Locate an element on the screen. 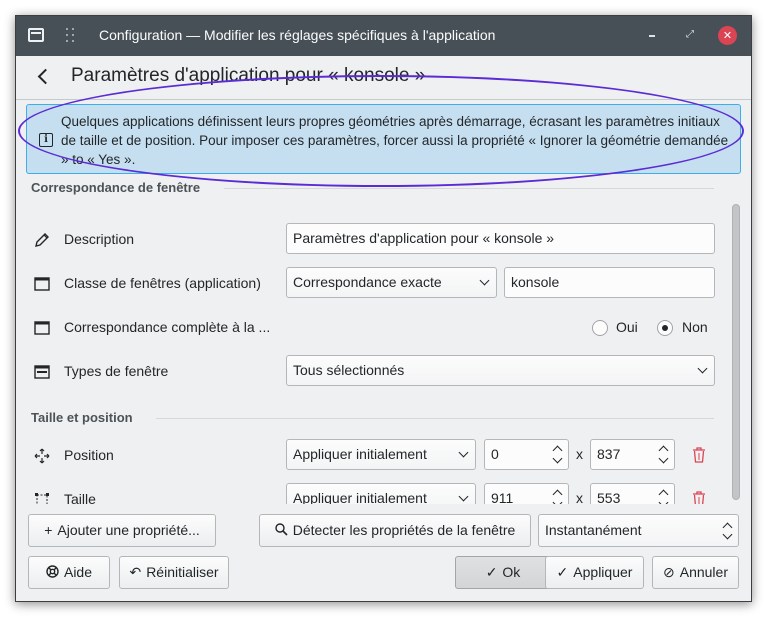 The width and height of the screenshot is (767, 617). size-separator: x is located at coordinates (579, 497).